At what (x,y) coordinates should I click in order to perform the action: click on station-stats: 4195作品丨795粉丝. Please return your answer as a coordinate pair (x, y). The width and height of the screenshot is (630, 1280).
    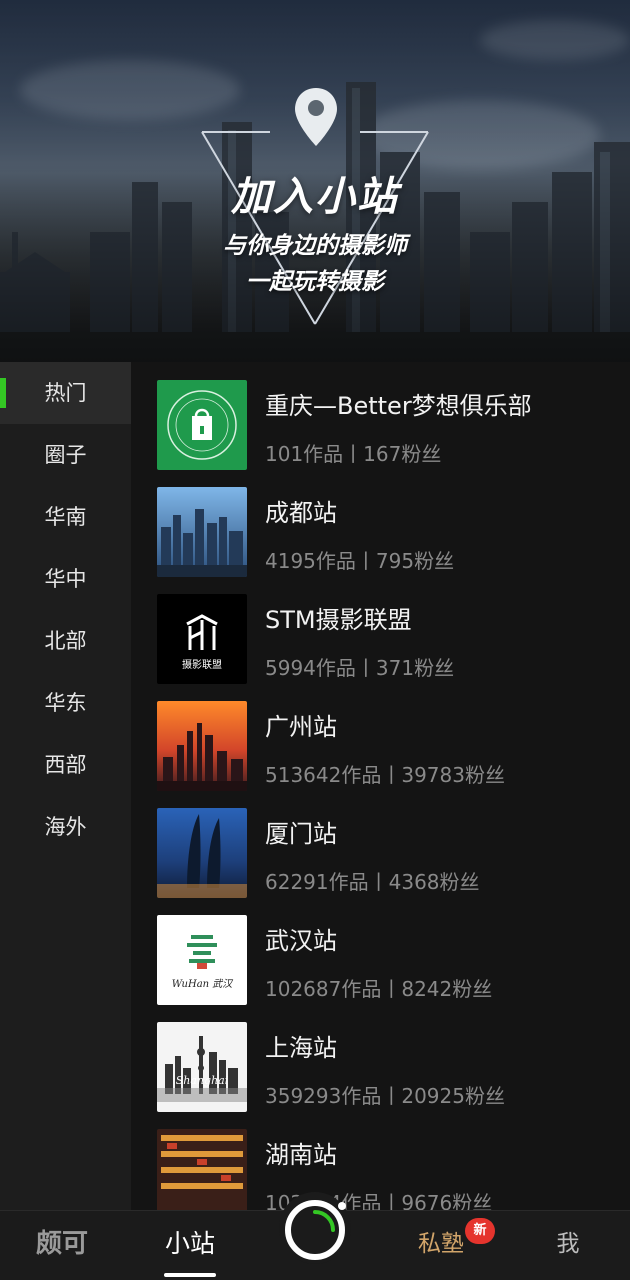
    Looking at the image, I should click on (360, 561).